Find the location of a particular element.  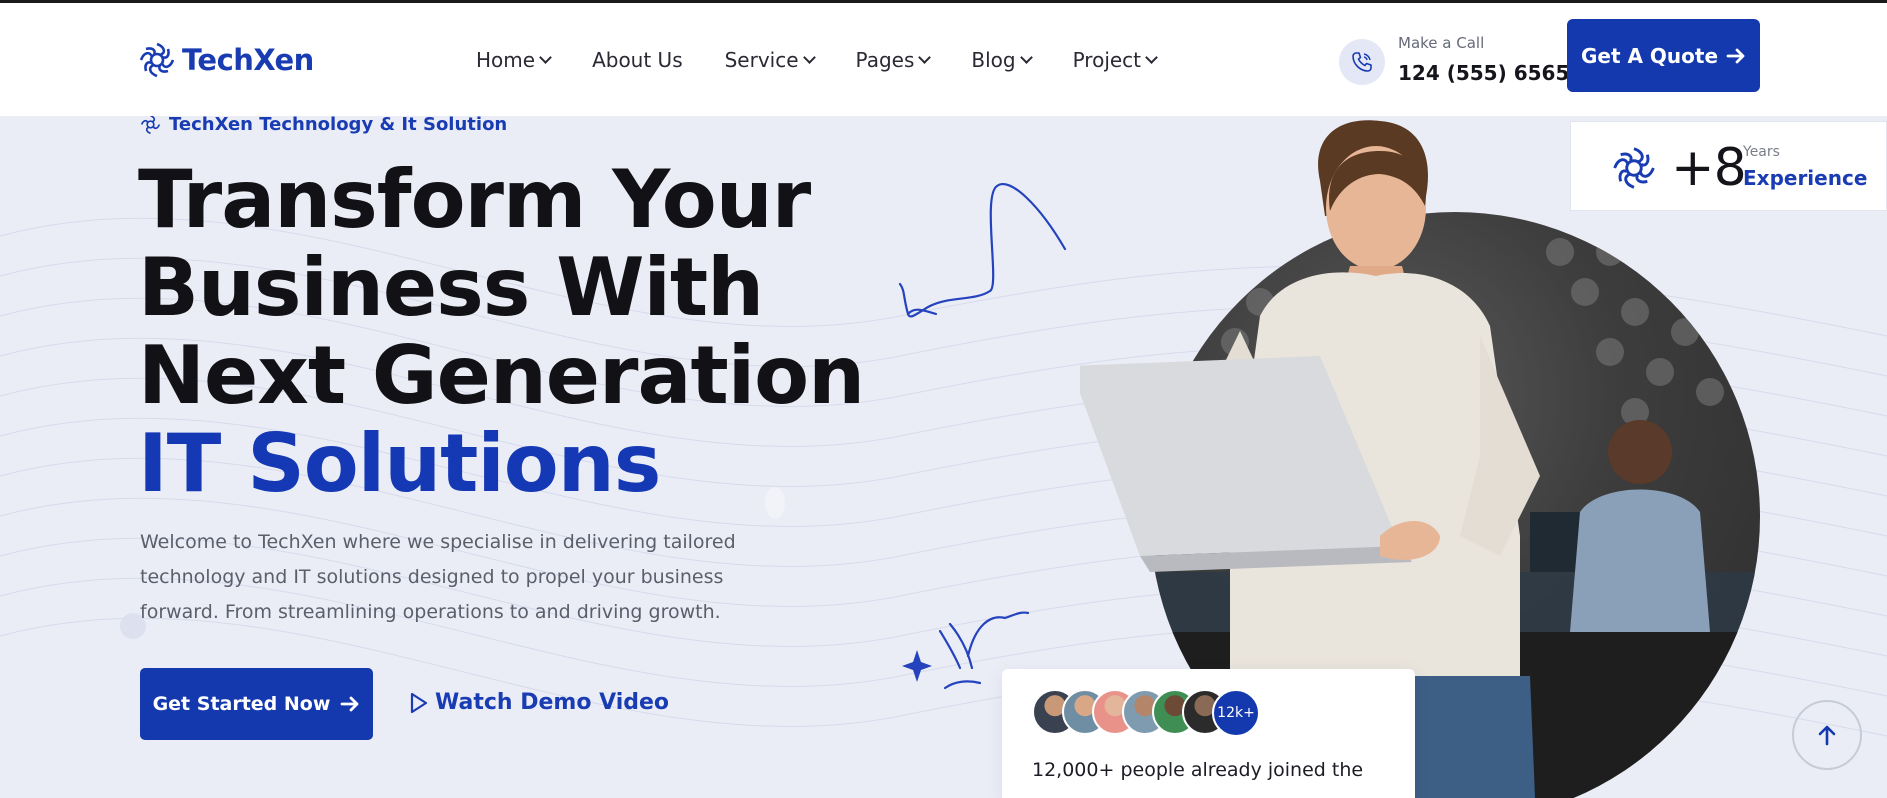

nav-item-project: Project is located at coordinates (1115, 60).